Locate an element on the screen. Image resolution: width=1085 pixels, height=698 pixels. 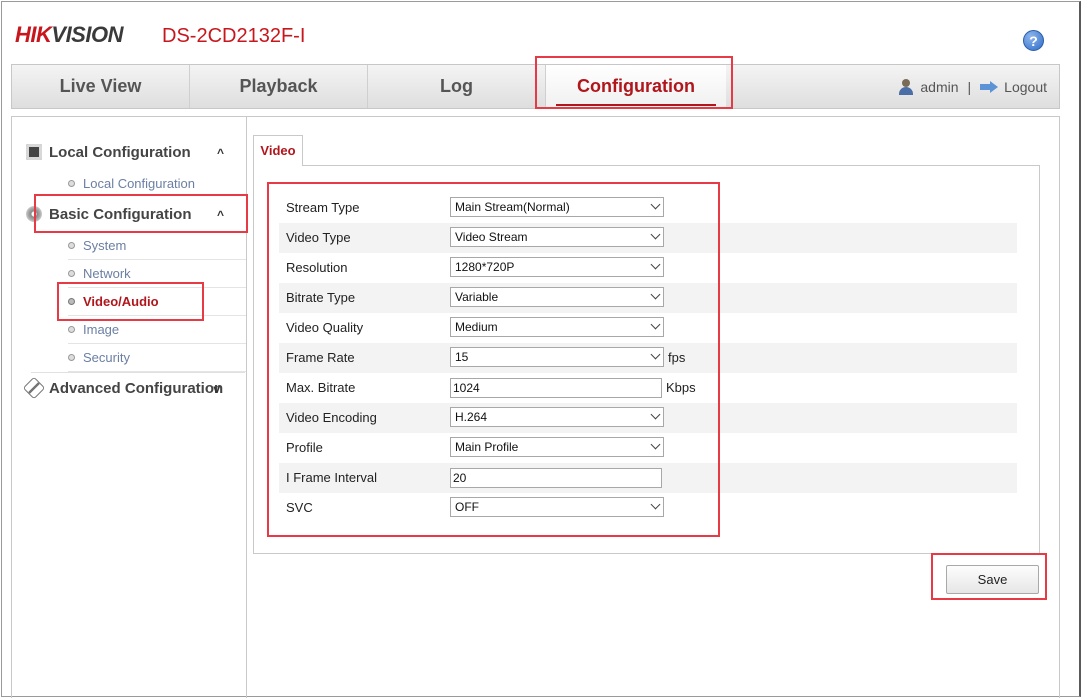
sidebar-item-label: Local Configuration is located at coordinates (139, 183).